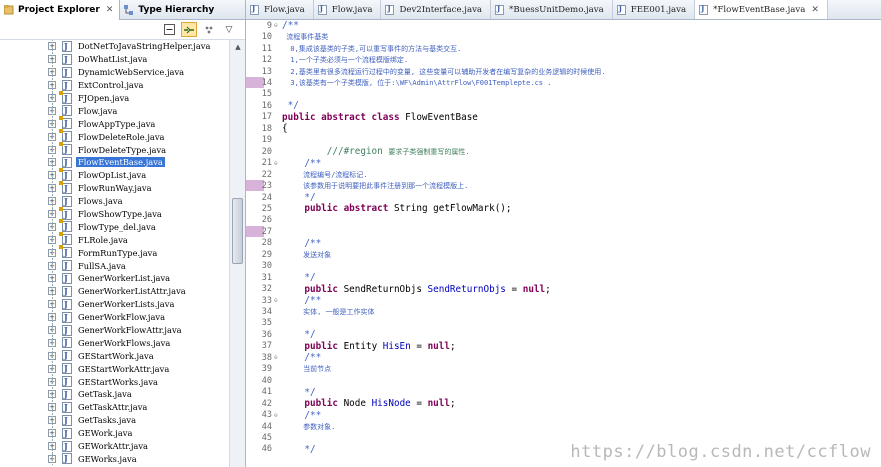  Describe the element at coordinates (375, 186) in the screenshot. I see `code-token: 该参数用于说明要把此事件注册到那一个流程模版上.` at that location.